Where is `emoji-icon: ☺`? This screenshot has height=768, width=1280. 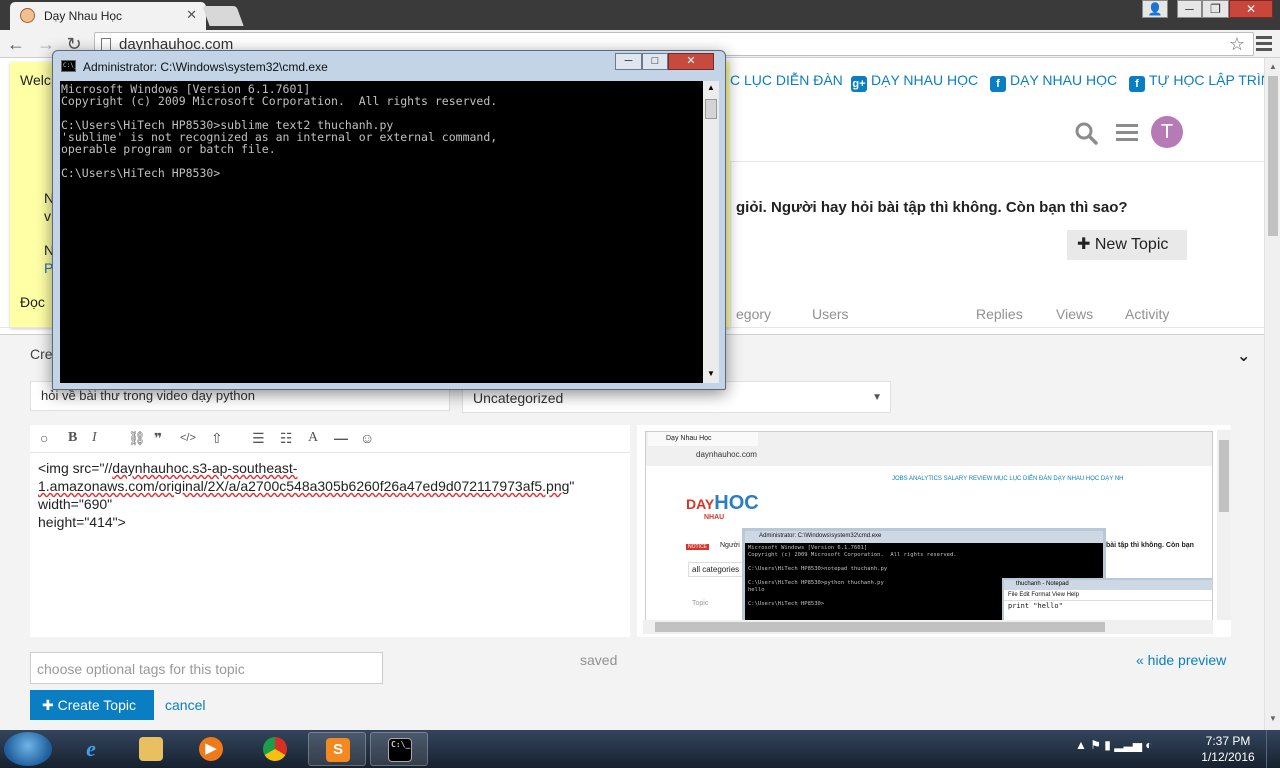 emoji-icon: ☺ is located at coordinates (367, 438).